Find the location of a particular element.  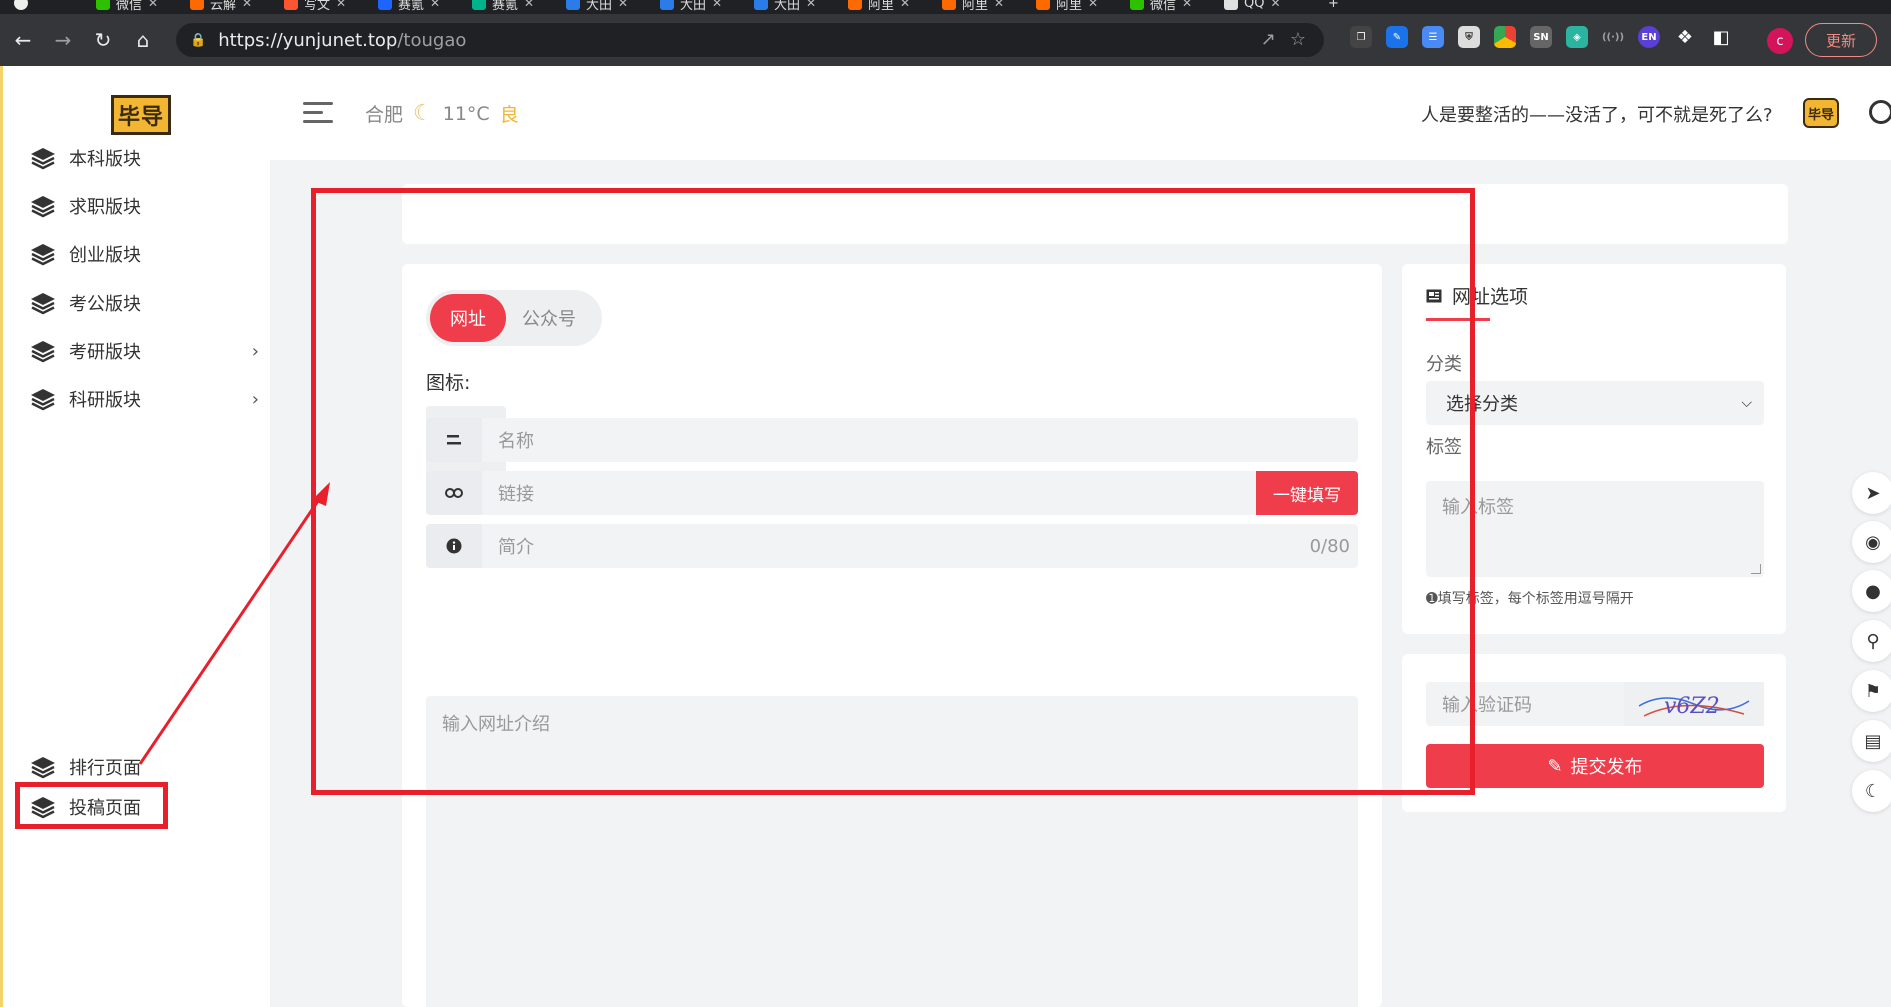

sidebar-item: 考研版块 › is located at coordinates (144, 351).